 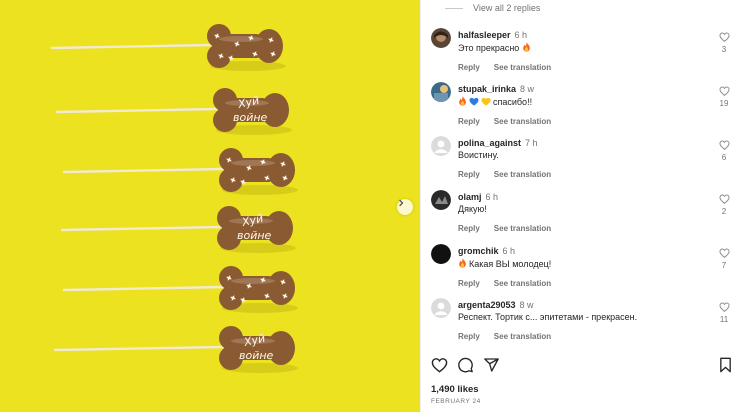 I want to click on comment-header: polina_against 7 h, so click(x=583, y=143).